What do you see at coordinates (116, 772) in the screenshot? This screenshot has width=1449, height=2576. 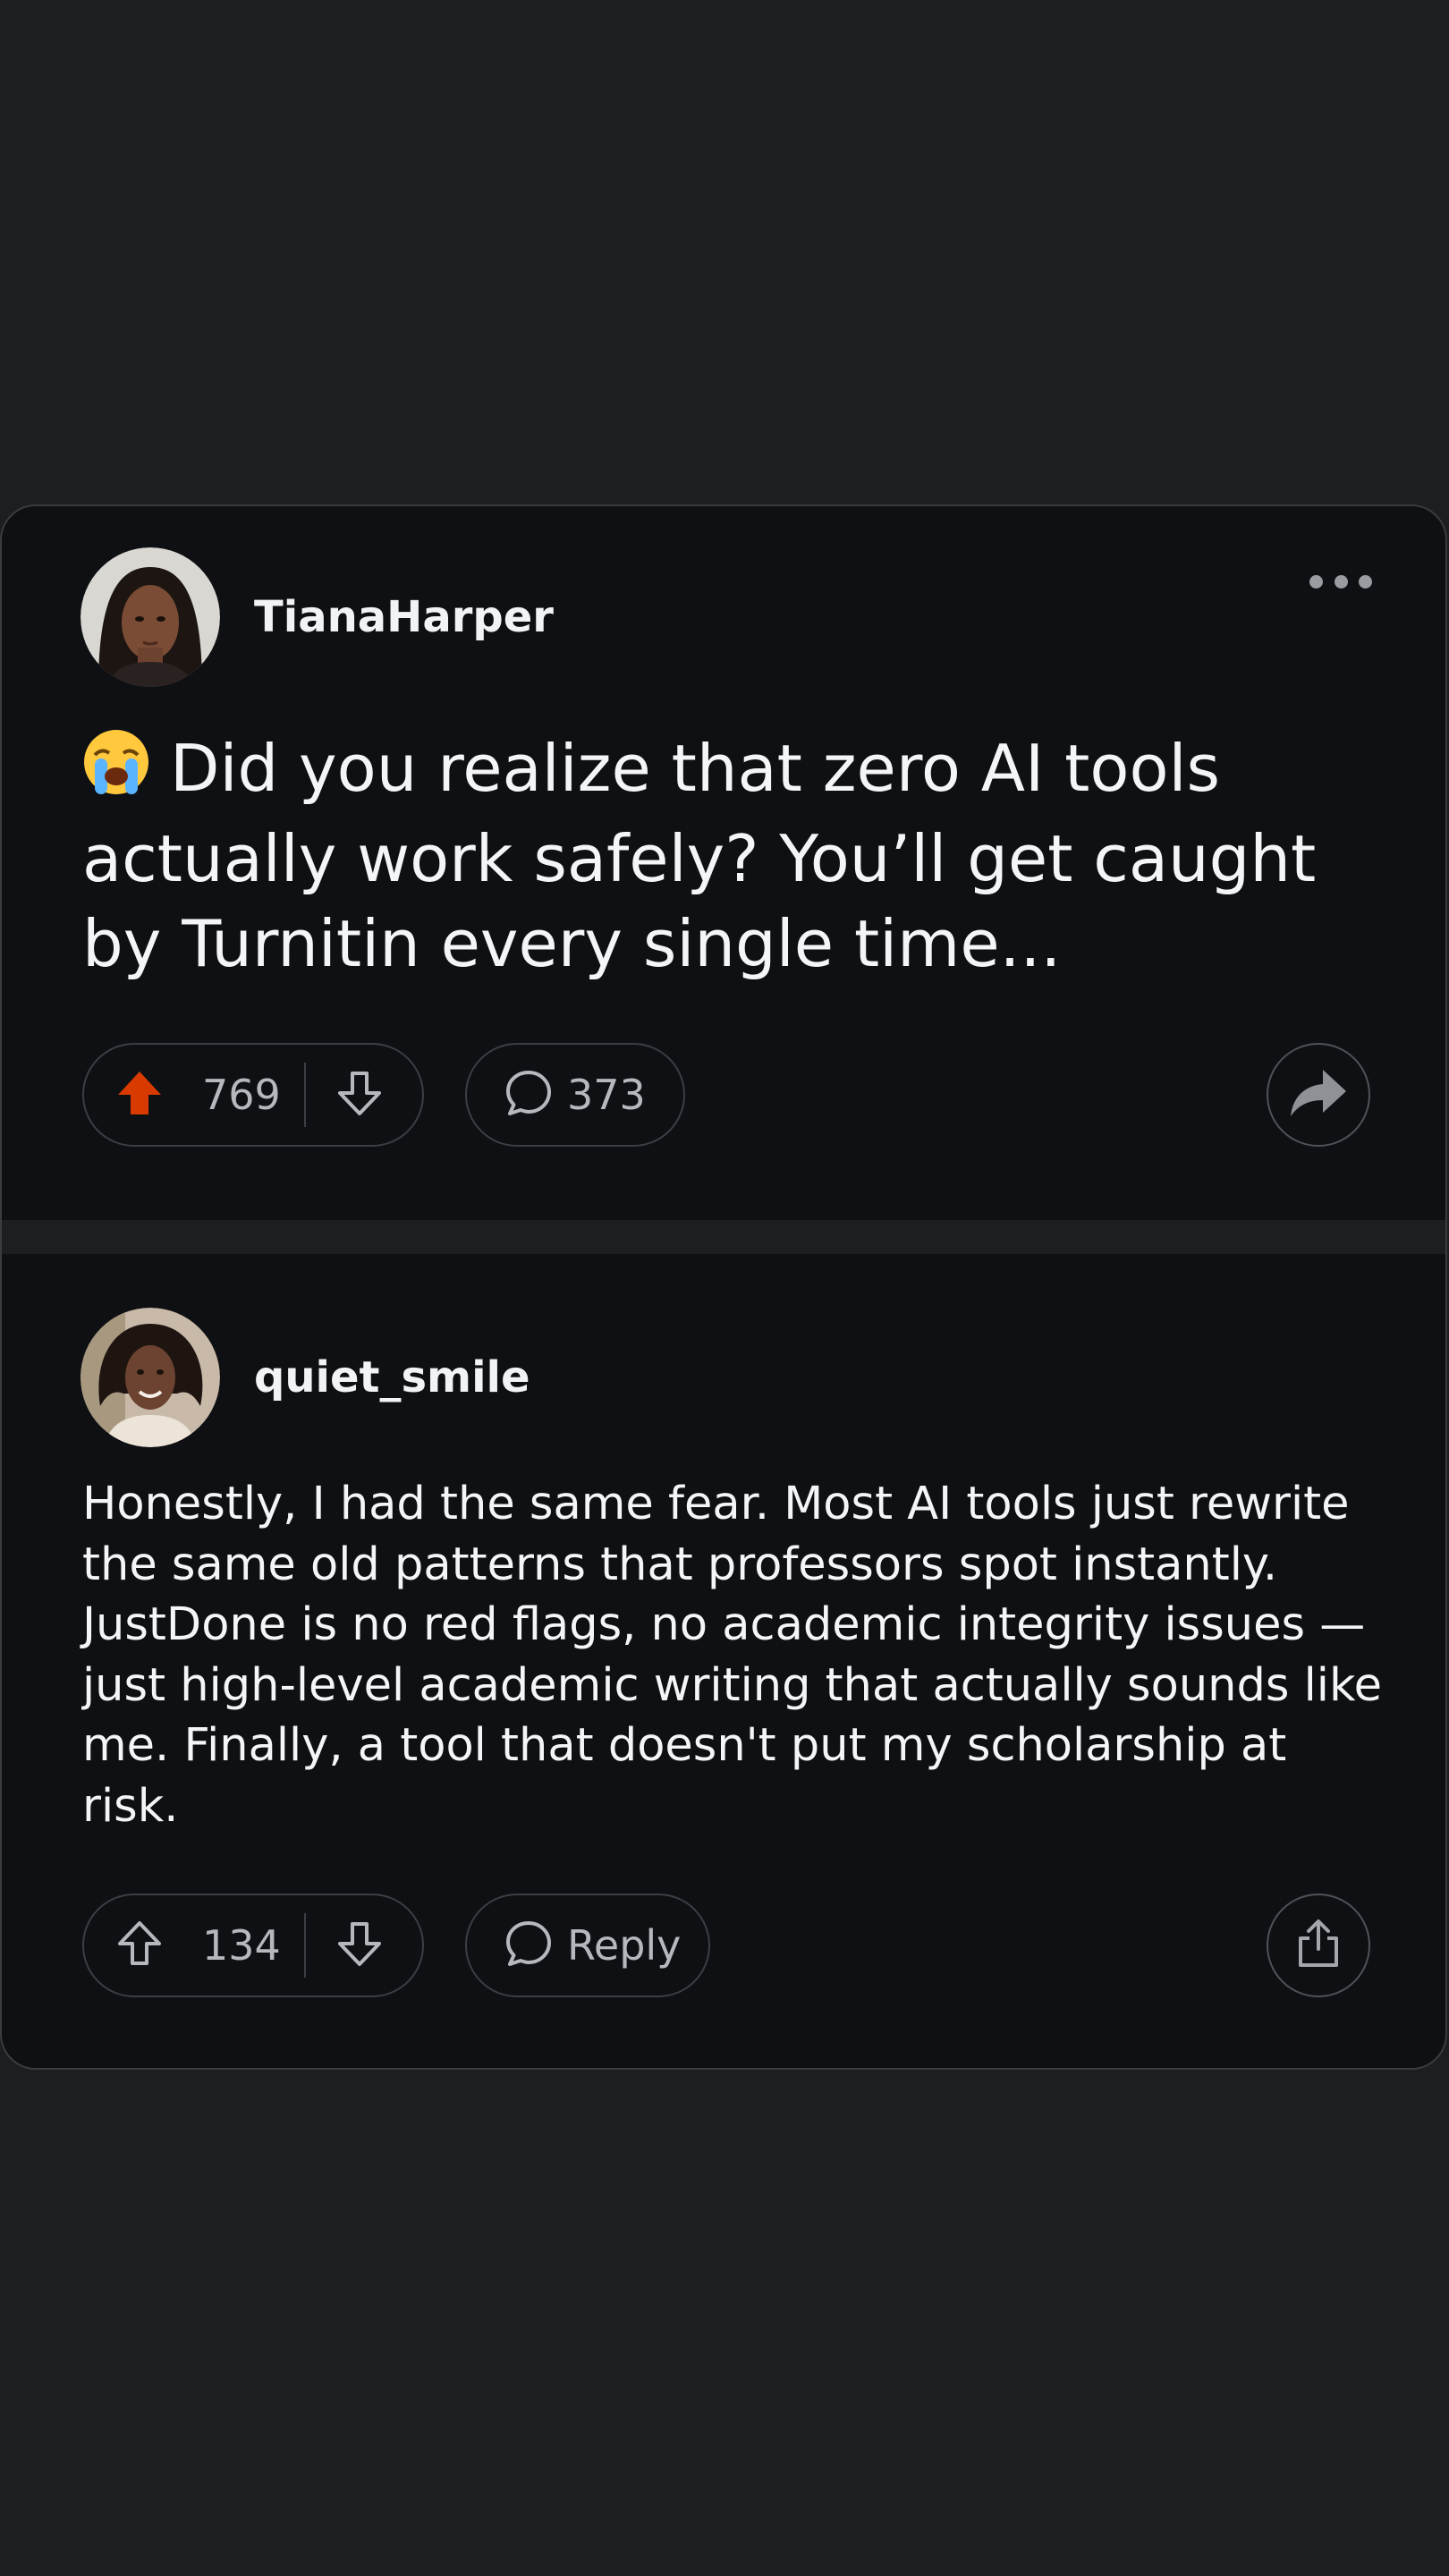 I see `crying-face-emoji` at bounding box center [116, 772].